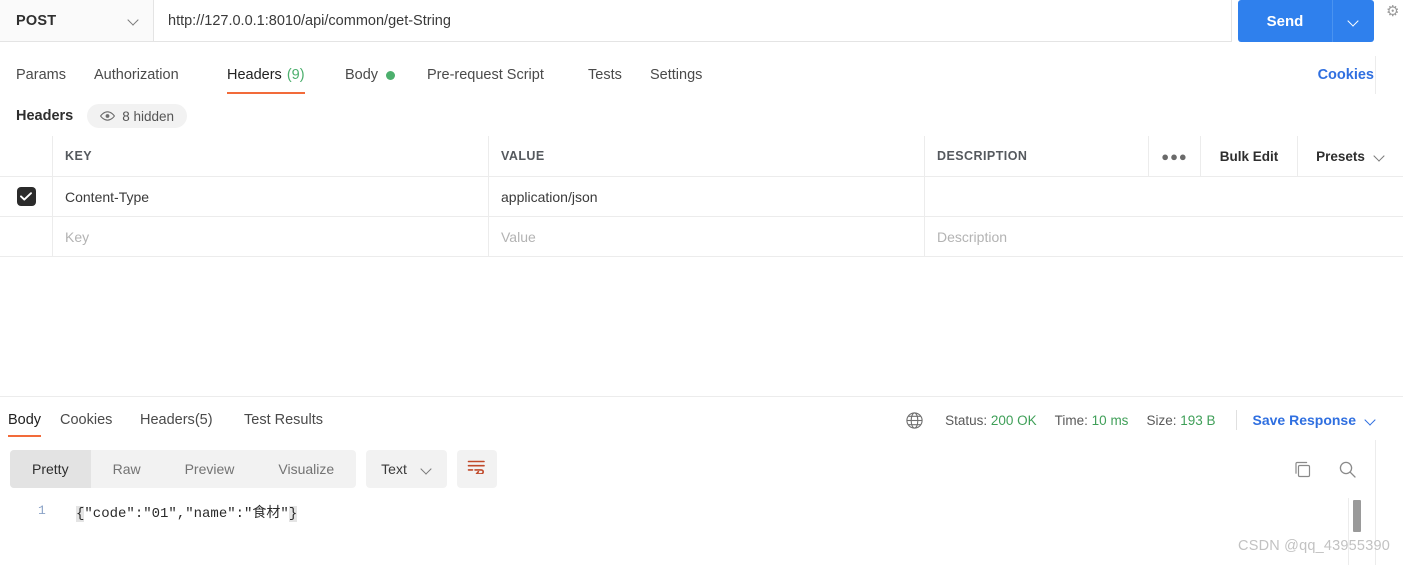  Describe the element at coordinates (1304, 420) in the screenshot. I see `save-response-label: Save Response` at that location.